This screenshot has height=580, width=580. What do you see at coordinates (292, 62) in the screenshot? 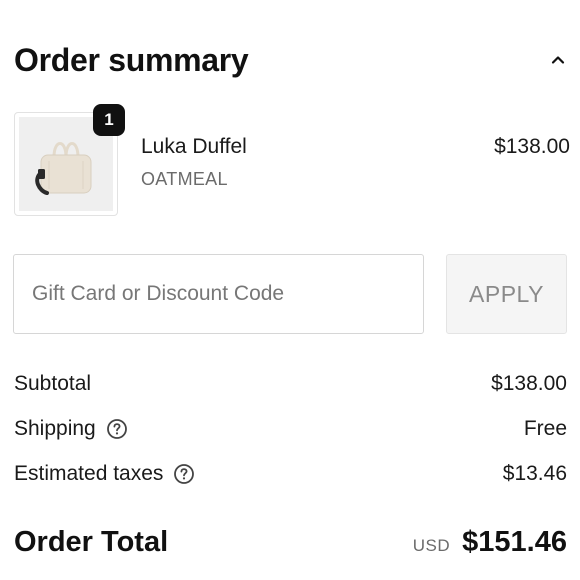
I see `order-summary-header: Order summary` at bounding box center [292, 62].